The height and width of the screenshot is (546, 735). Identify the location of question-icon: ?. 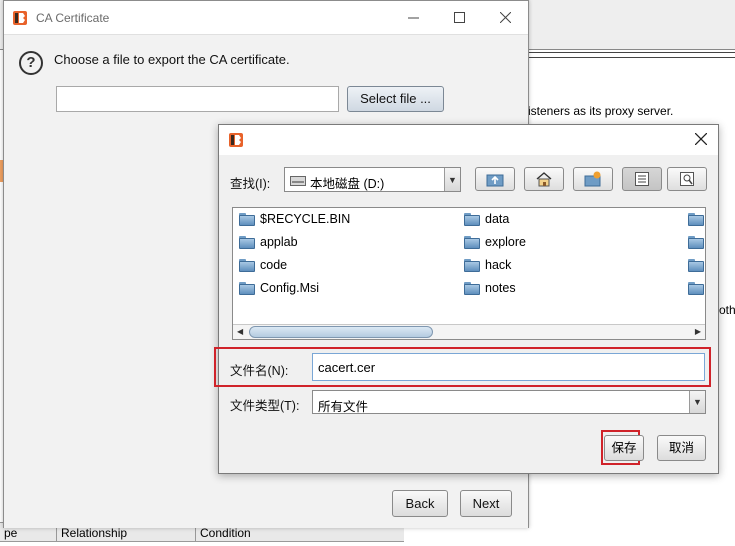
(31, 63).